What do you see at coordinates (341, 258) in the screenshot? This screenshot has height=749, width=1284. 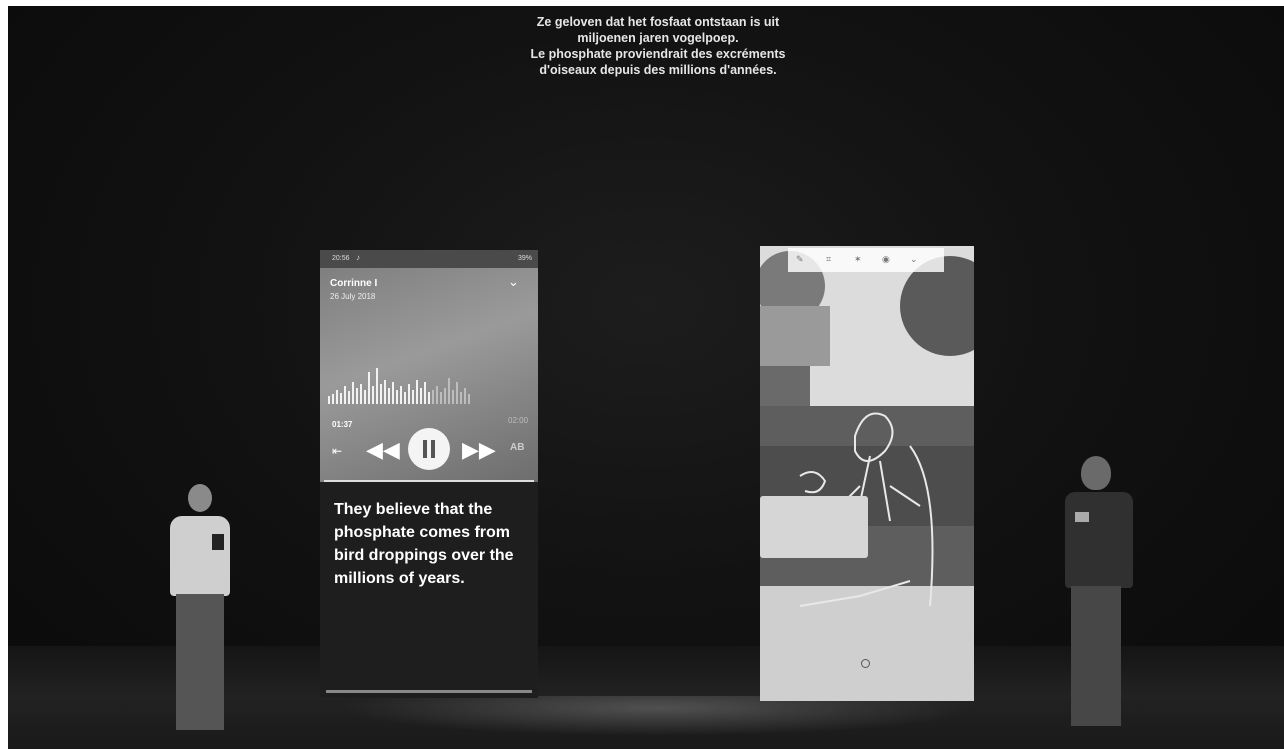 I see `status-time: 20:56` at bounding box center [341, 258].